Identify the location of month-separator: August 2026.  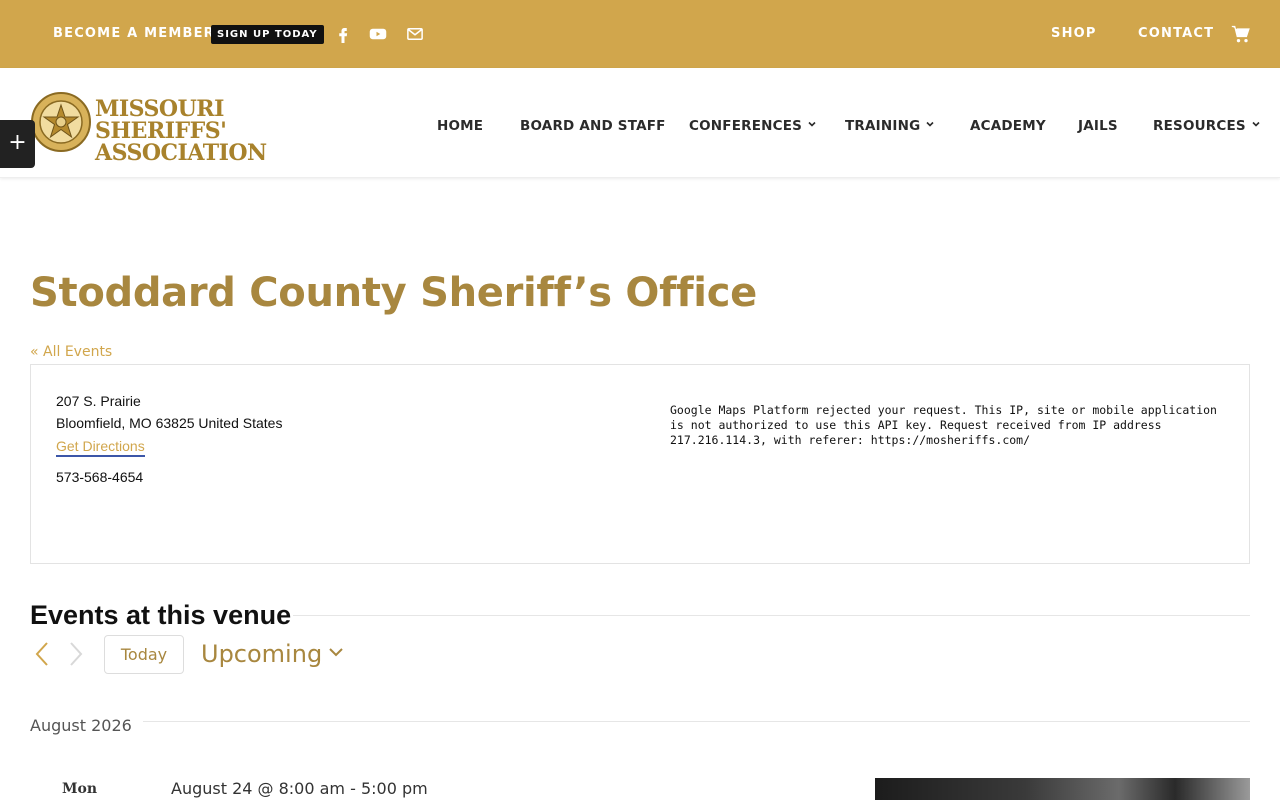
(81, 725).